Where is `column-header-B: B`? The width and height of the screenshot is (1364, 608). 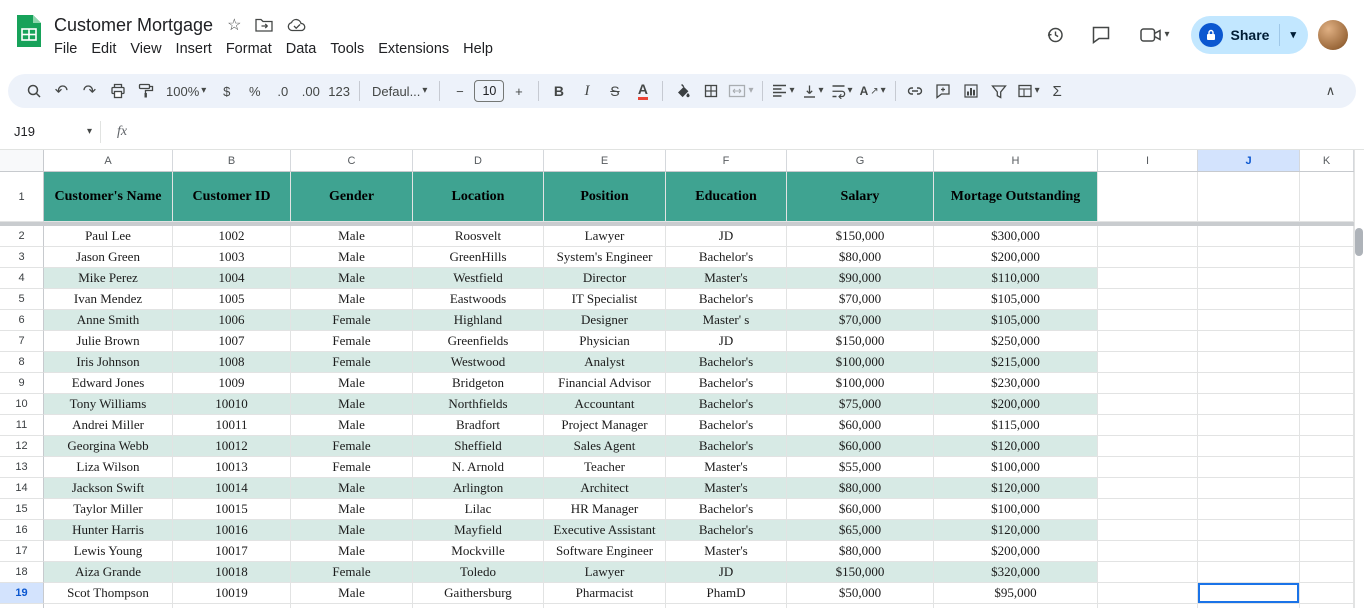 column-header-B: B is located at coordinates (232, 160).